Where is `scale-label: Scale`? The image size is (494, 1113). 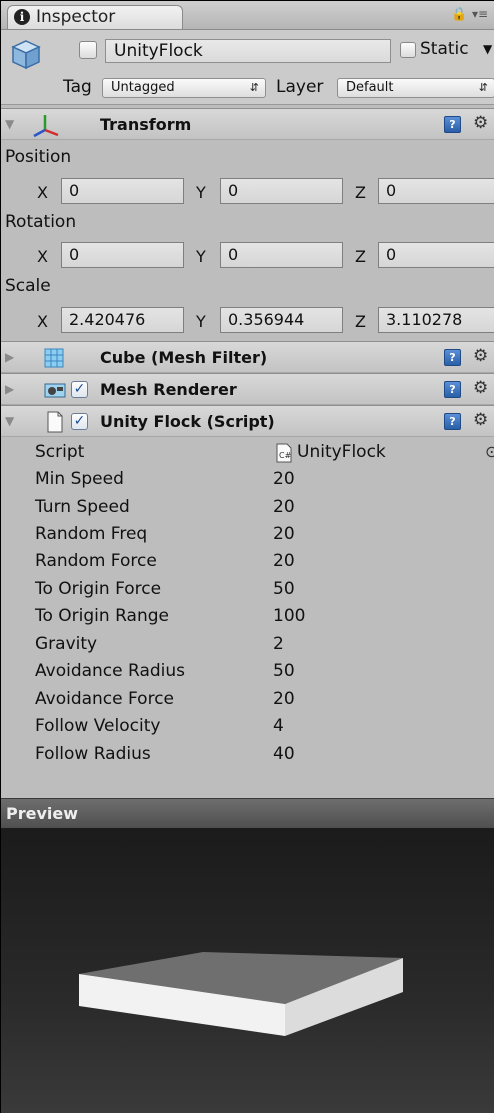 scale-label: Scale is located at coordinates (28, 286).